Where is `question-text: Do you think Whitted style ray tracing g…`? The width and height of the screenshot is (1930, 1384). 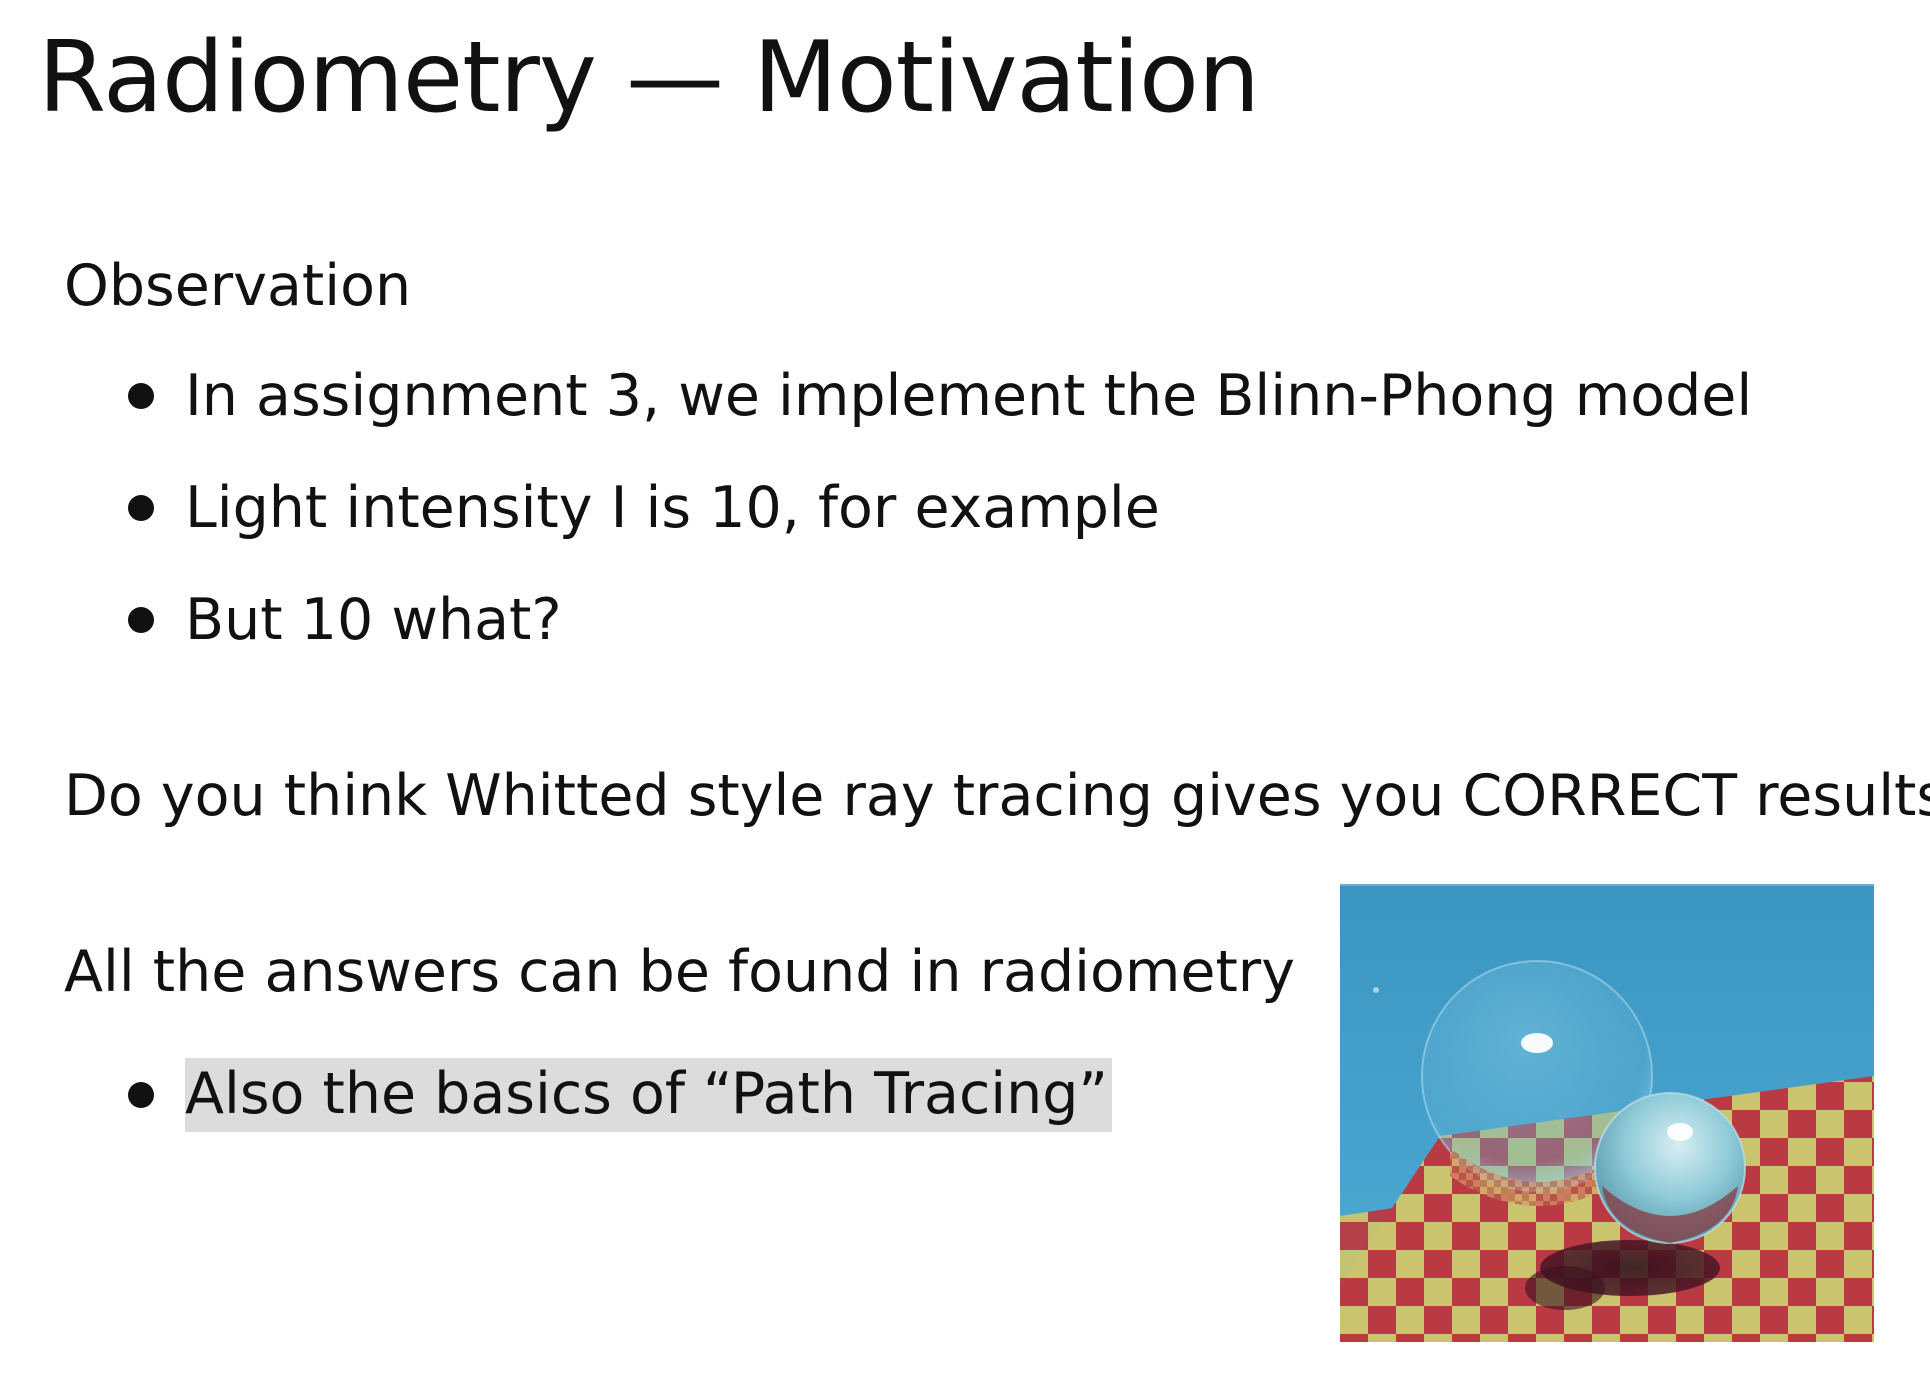 question-text: Do you think Whitted style ray tracing g… is located at coordinates (997, 796).